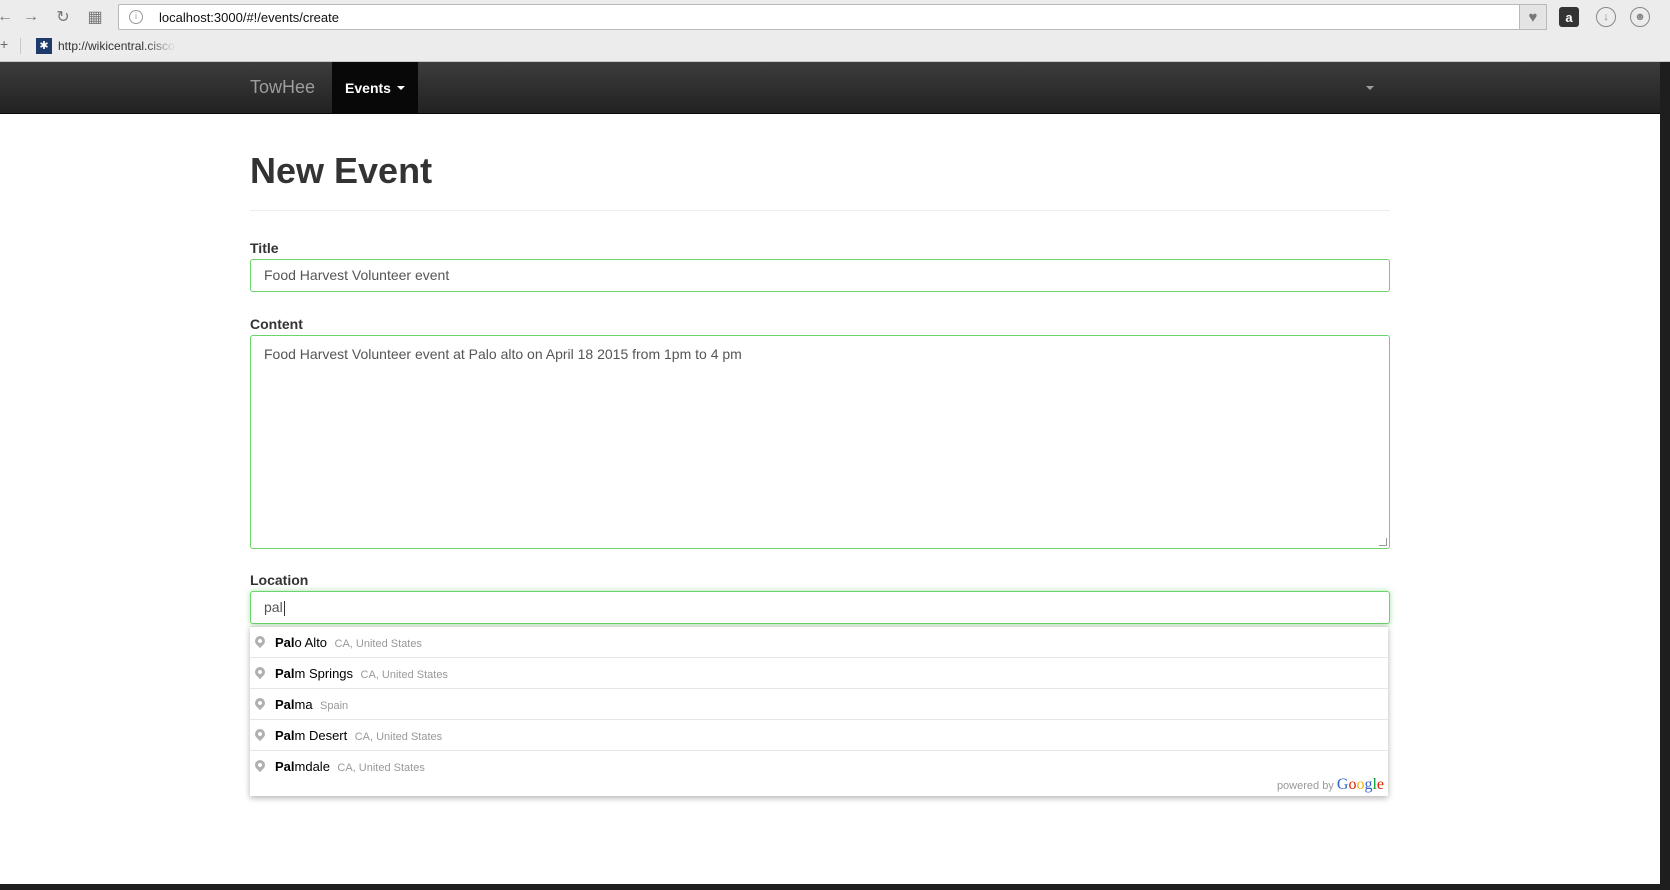 This screenshot has height=890, width=1670. What do you see at coordinates (284, 608) in the screenshot?
I see `text-cursor` at bounding box center [284, 608].